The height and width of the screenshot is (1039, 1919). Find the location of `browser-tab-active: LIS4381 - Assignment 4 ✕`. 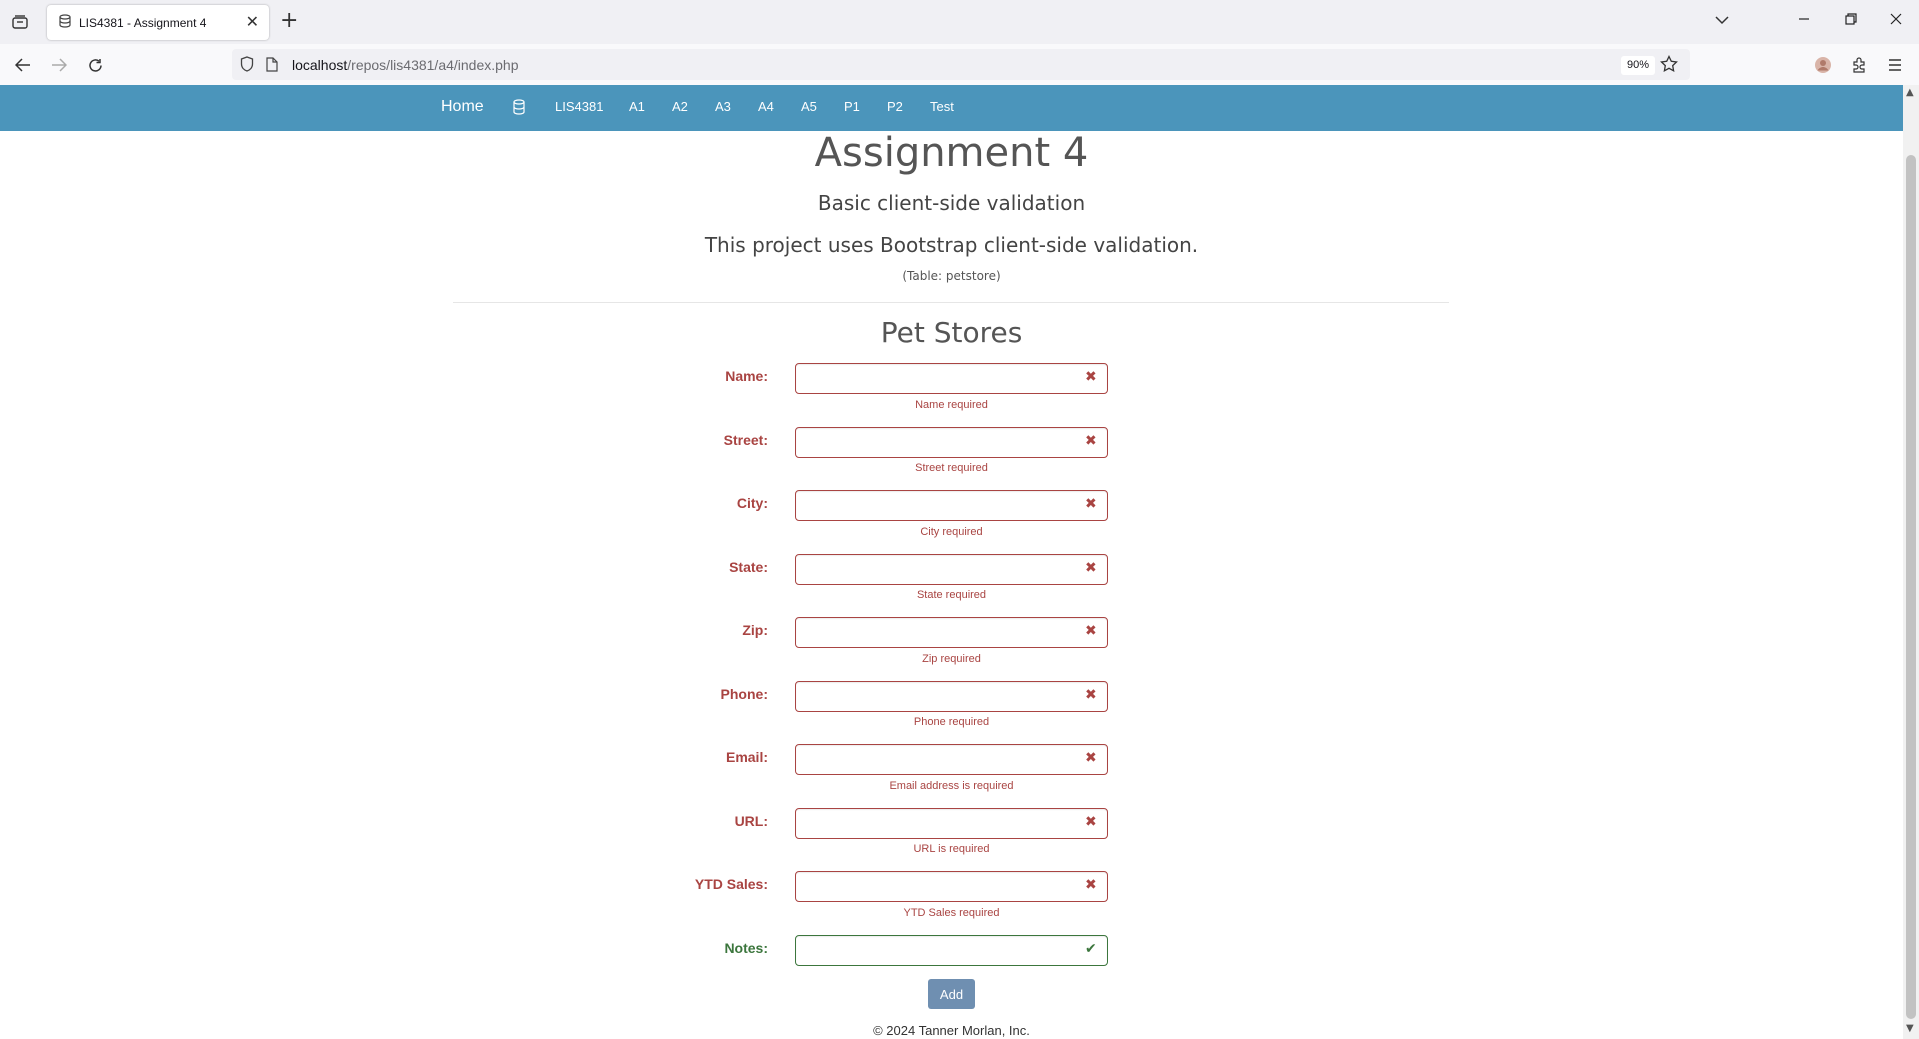

browser-tab-active: LIS4381 - Assignment 4 ✕ is located at coordinates (158, 22).